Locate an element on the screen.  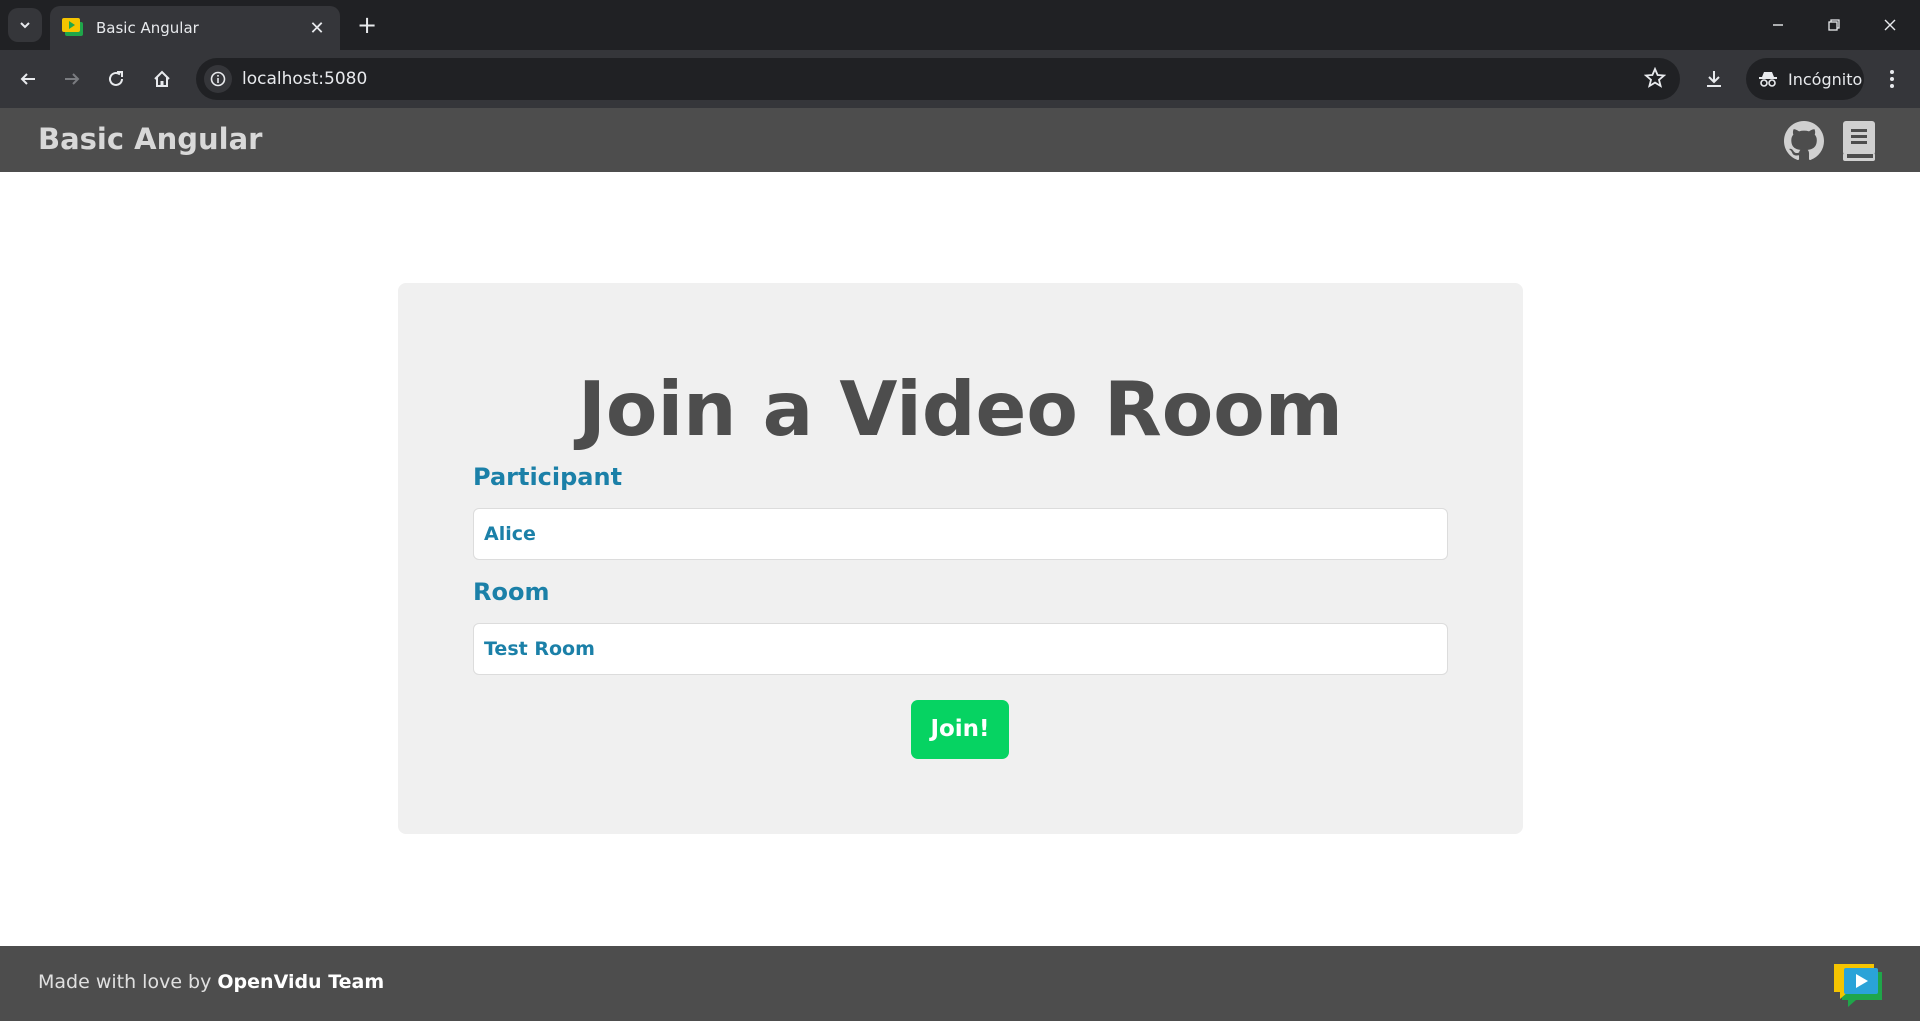
downloads-button is located at coordinates (1714, 79).